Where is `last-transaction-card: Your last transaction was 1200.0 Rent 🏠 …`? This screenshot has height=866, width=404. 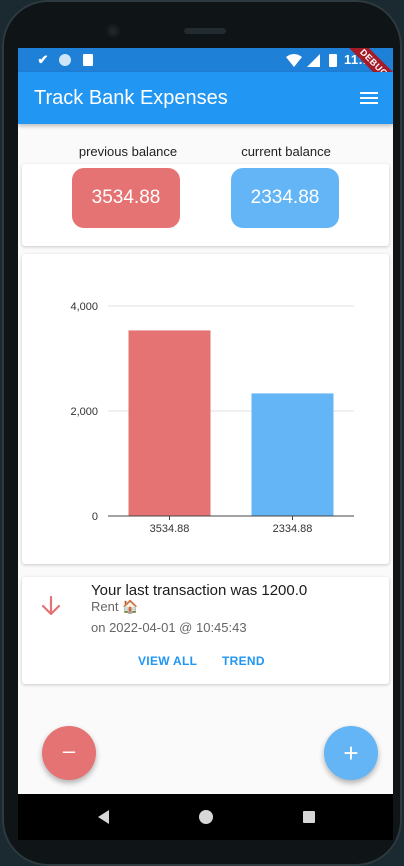 last-transaction-card: Your last transaction was 1200.0 Rent 🏠 … is located at coordinates (205, 630).